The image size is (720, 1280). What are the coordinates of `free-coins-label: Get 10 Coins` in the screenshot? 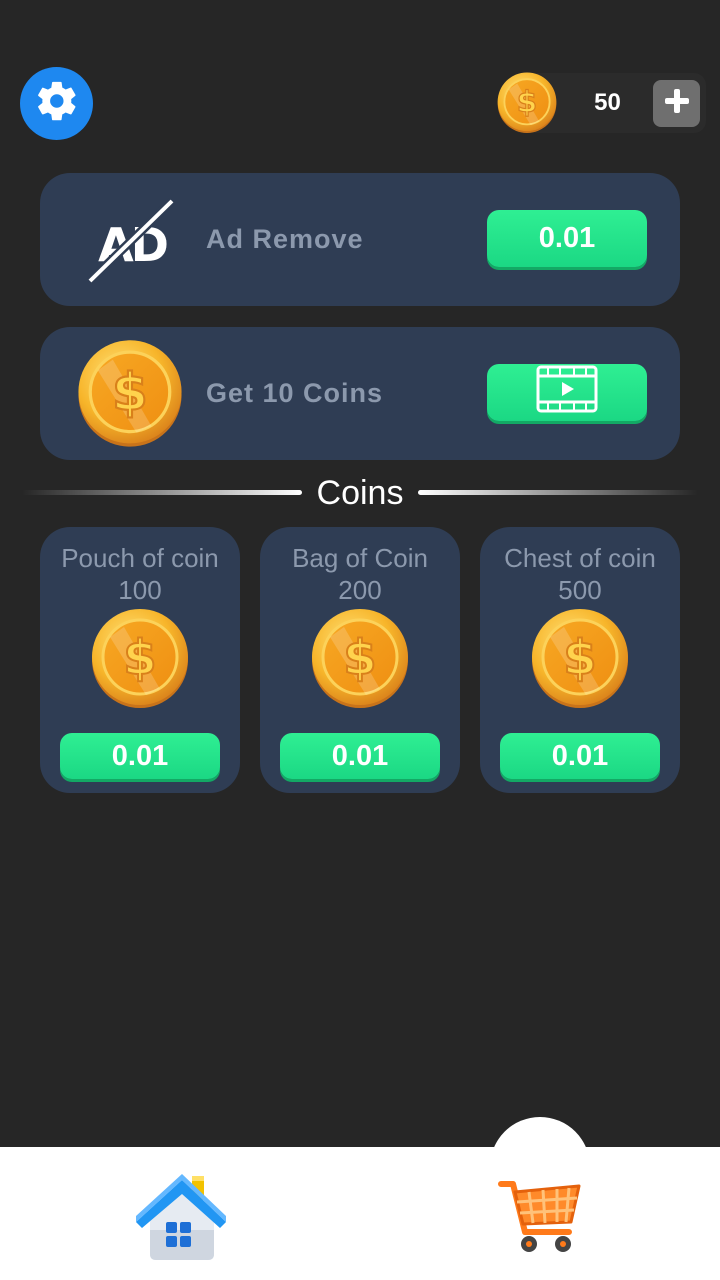 It's located at (295, 393).